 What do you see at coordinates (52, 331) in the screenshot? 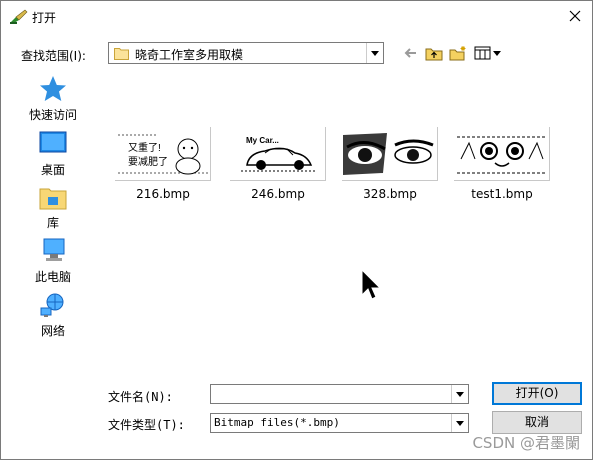
I see `place-label: 网络` at bounding box center [52, 331].